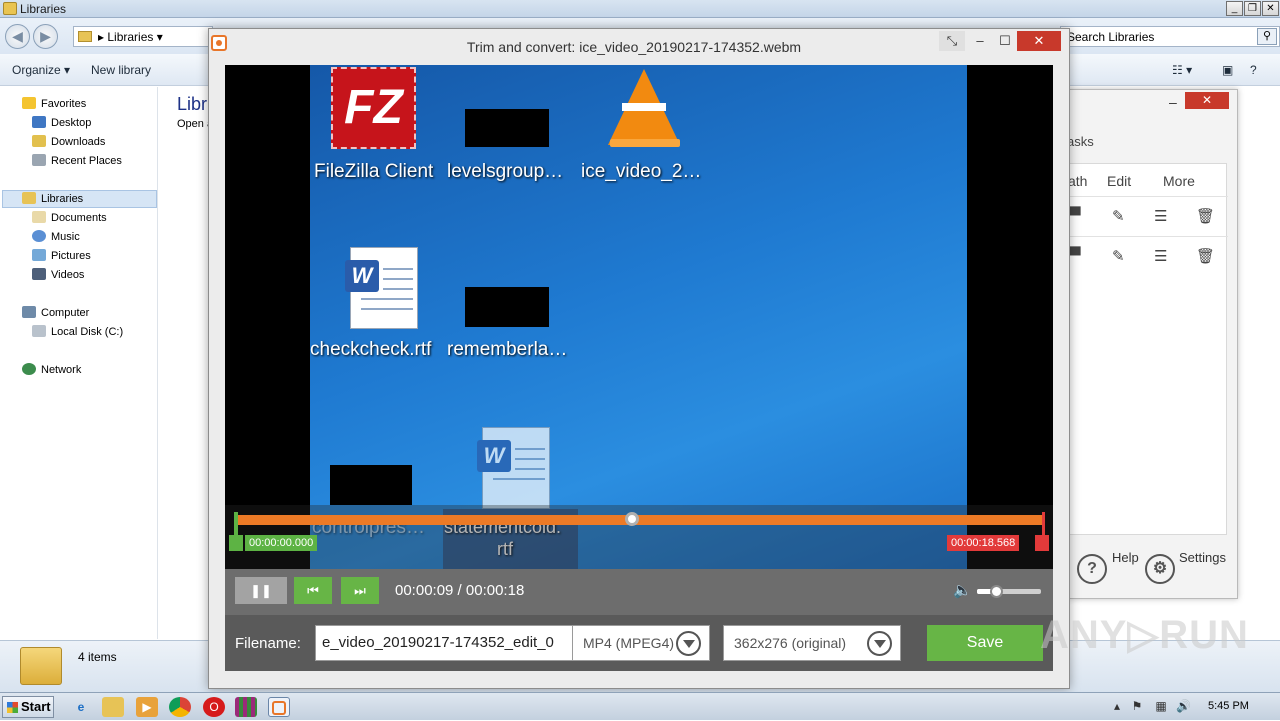  I want to click on nav-item-videos: Videos, so click(58, 275).